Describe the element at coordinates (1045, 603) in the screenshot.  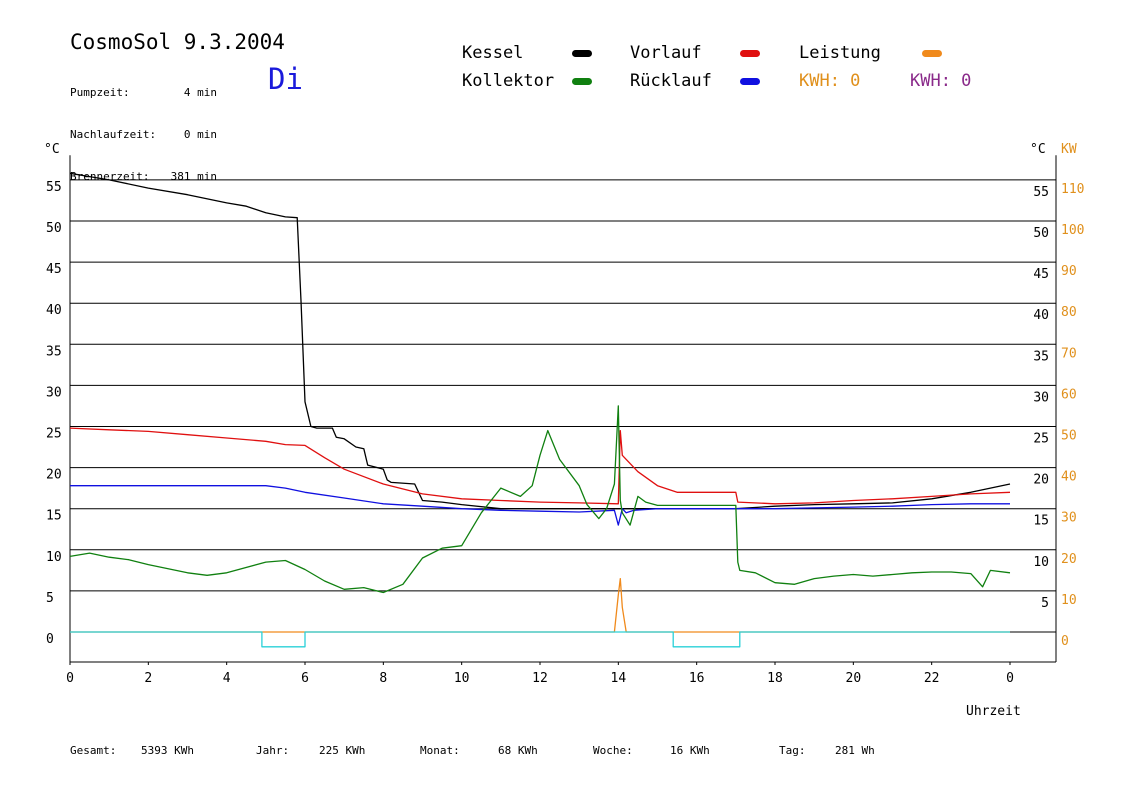
I see `y-tick-label-right: 5` at that location.